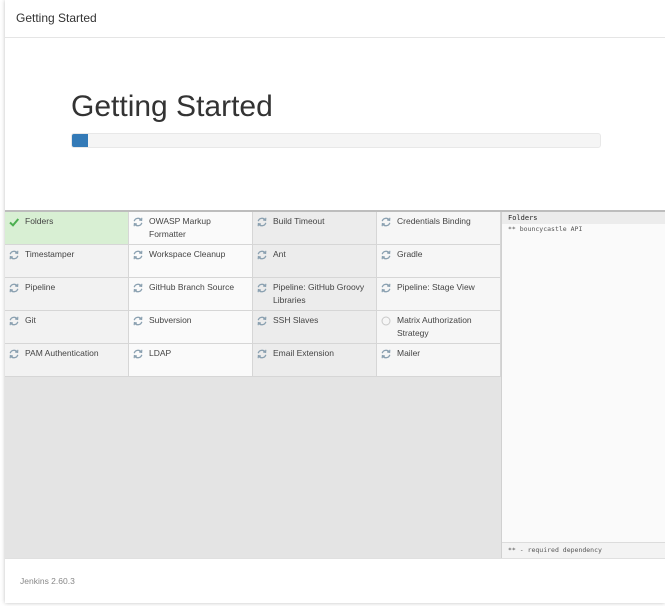 This screenshot has width=665, height=606. What do you see at coordinates (439, 228) in the screenshot?
I see `plugin-item: Credentials Binding` at bounding box center [439, 228].